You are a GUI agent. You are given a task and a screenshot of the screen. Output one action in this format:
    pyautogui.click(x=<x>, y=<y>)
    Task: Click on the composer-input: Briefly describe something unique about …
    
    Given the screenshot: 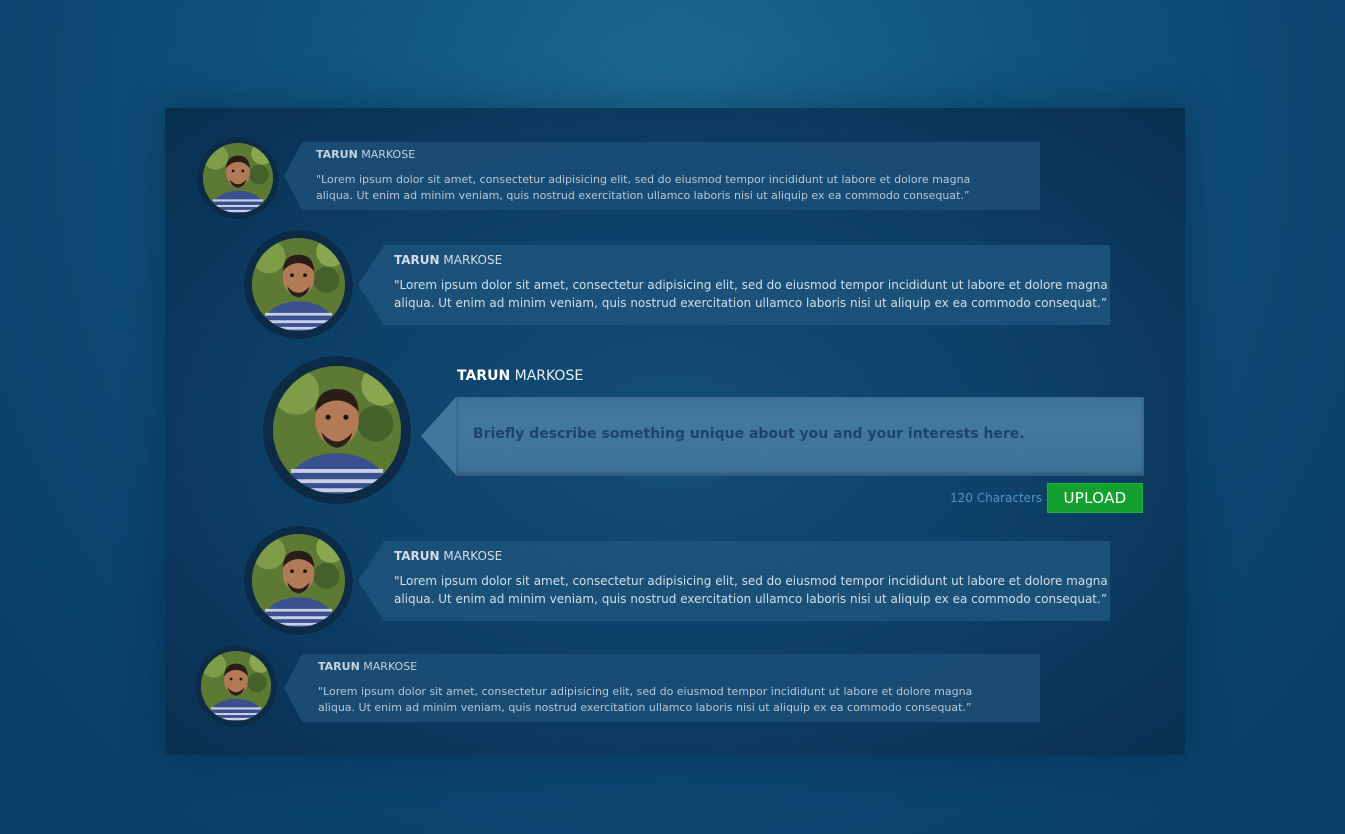 What is the action you would take?
    pyautogui.click(x=800, y=436)
    